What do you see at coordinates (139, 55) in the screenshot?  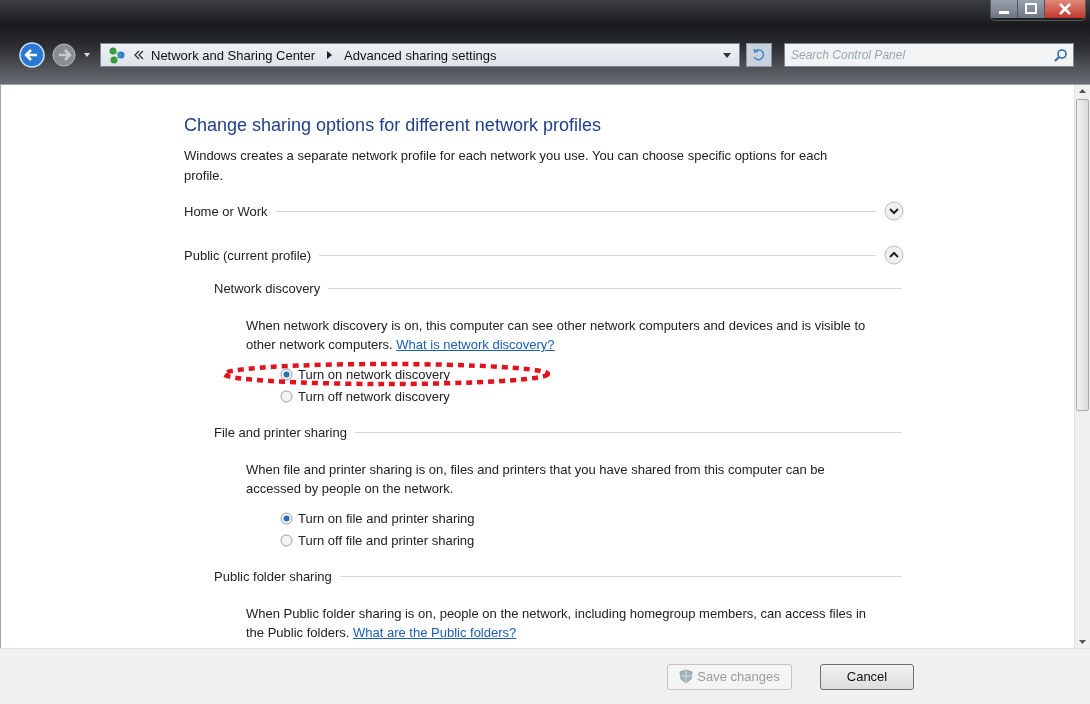 I see `overflow-chevron-icon` at bounding box center [139, 55].